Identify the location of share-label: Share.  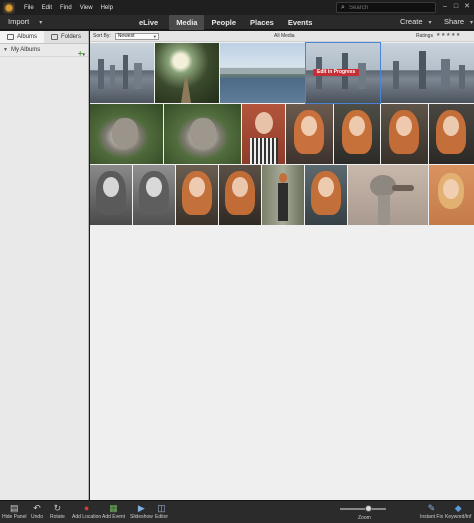
(454, 21).